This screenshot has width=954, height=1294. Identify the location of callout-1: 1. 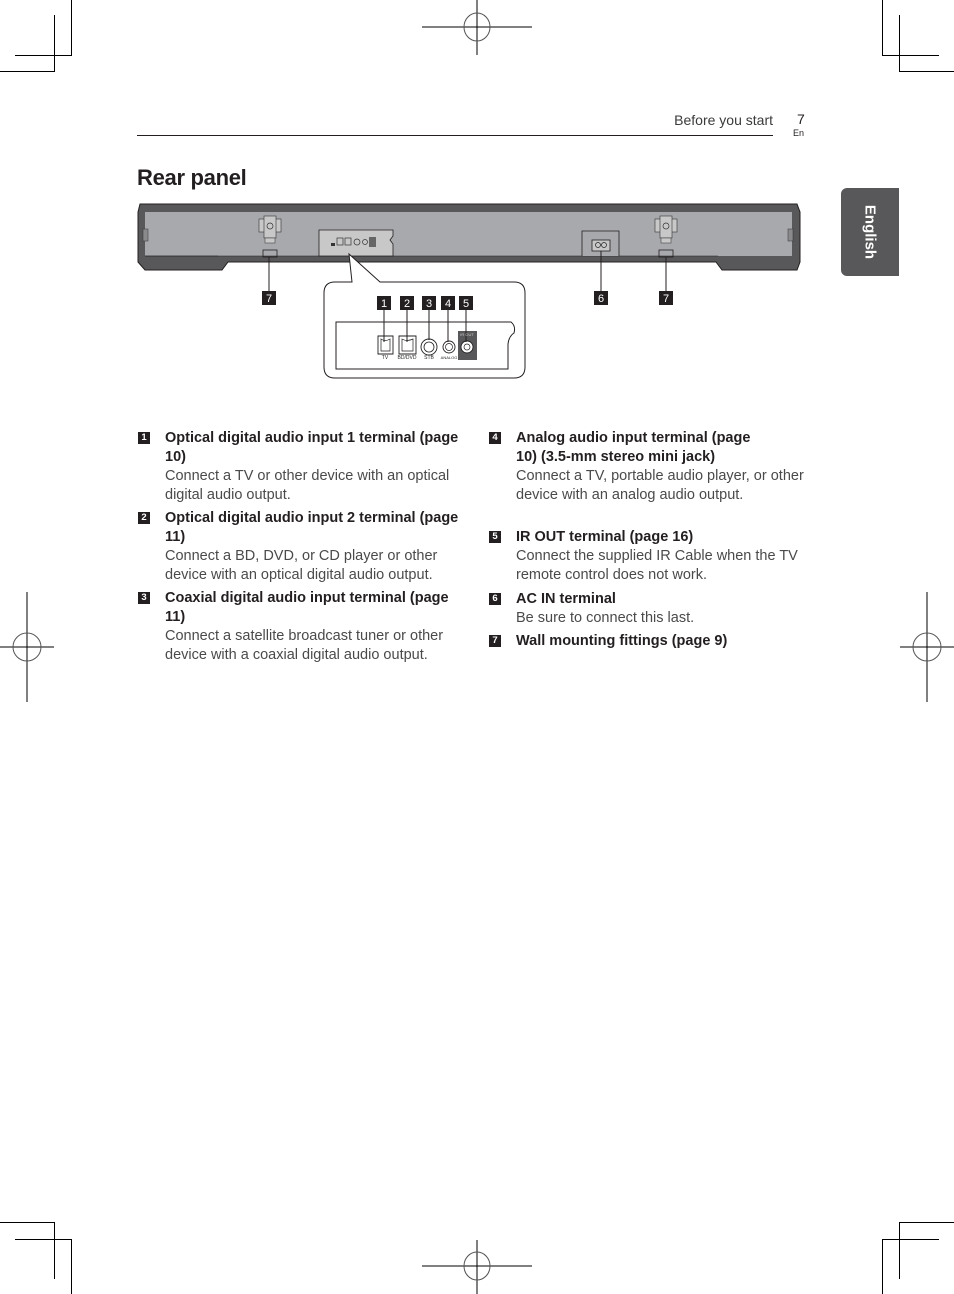
(384, 304).